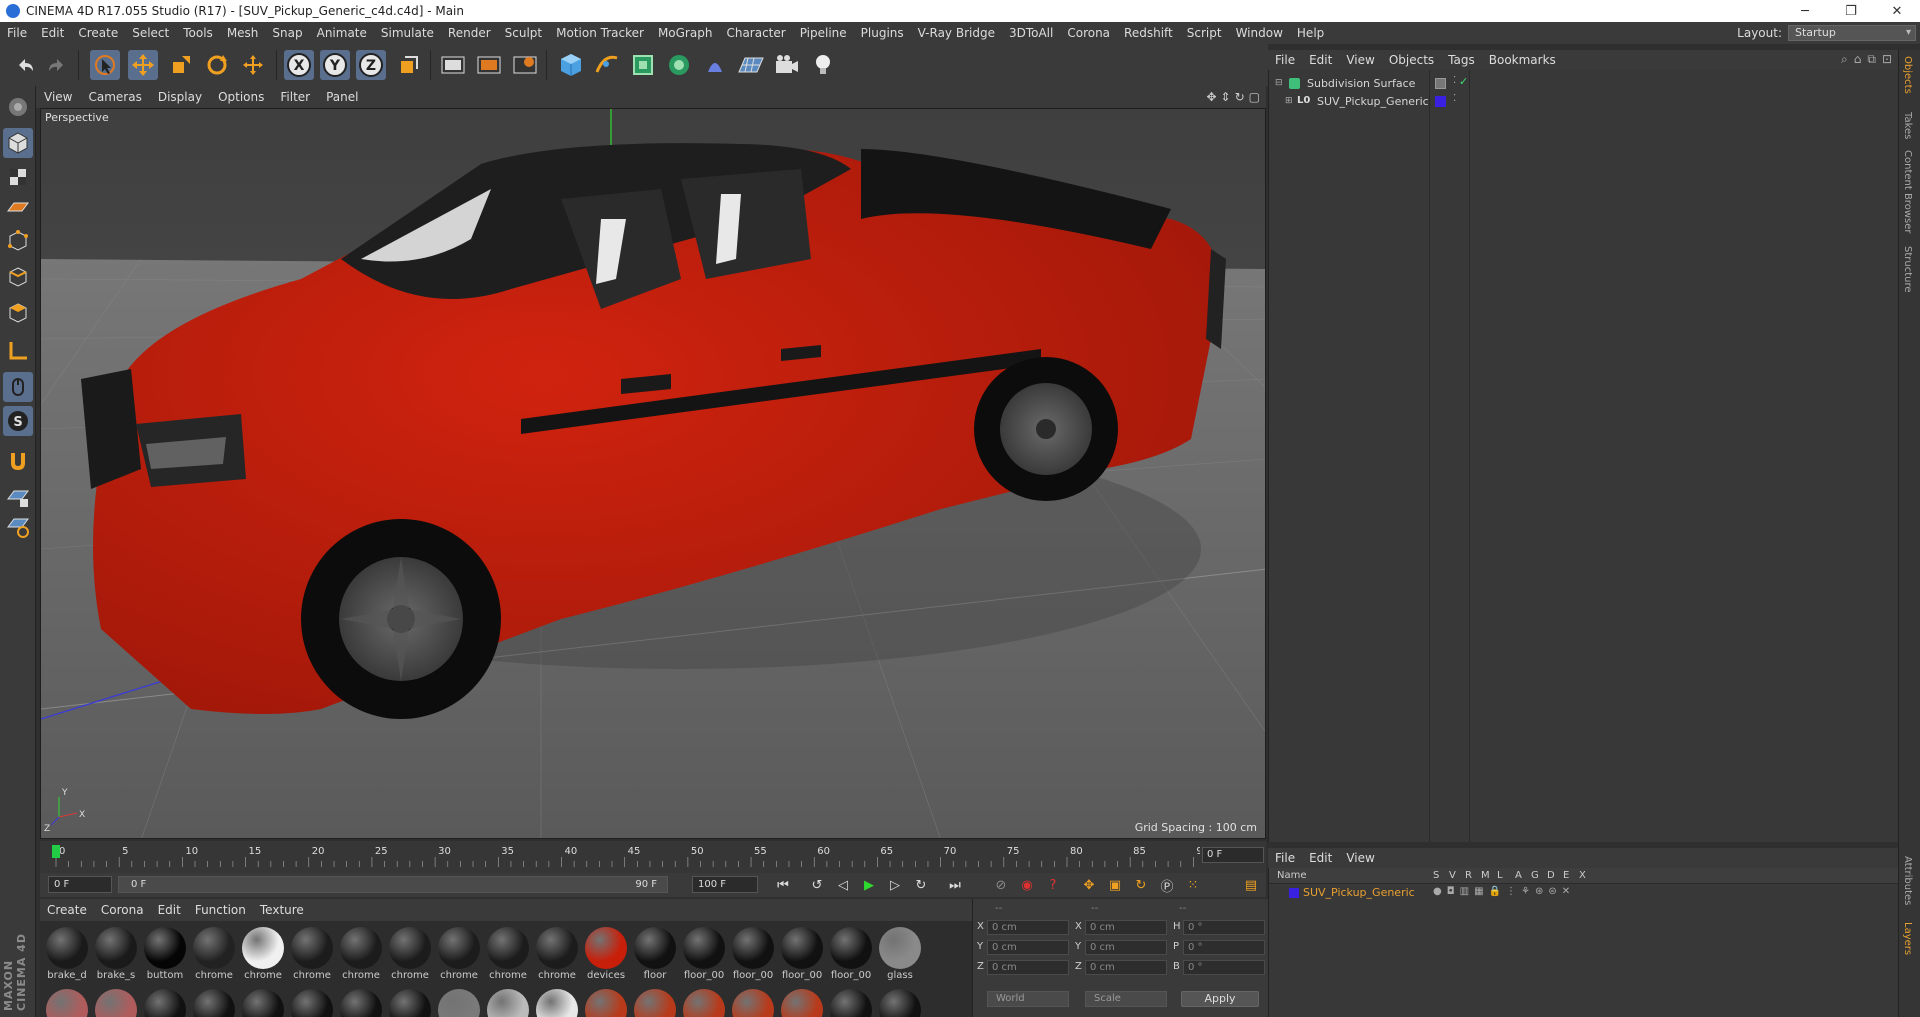 Image resolution: width=1920 pixels, height=1017 pixels. What do you see at coordinates (393, 884) in the screenshot?
I see `preview-range-slider: 0 F 90 F` at bounding box center [393, 884].